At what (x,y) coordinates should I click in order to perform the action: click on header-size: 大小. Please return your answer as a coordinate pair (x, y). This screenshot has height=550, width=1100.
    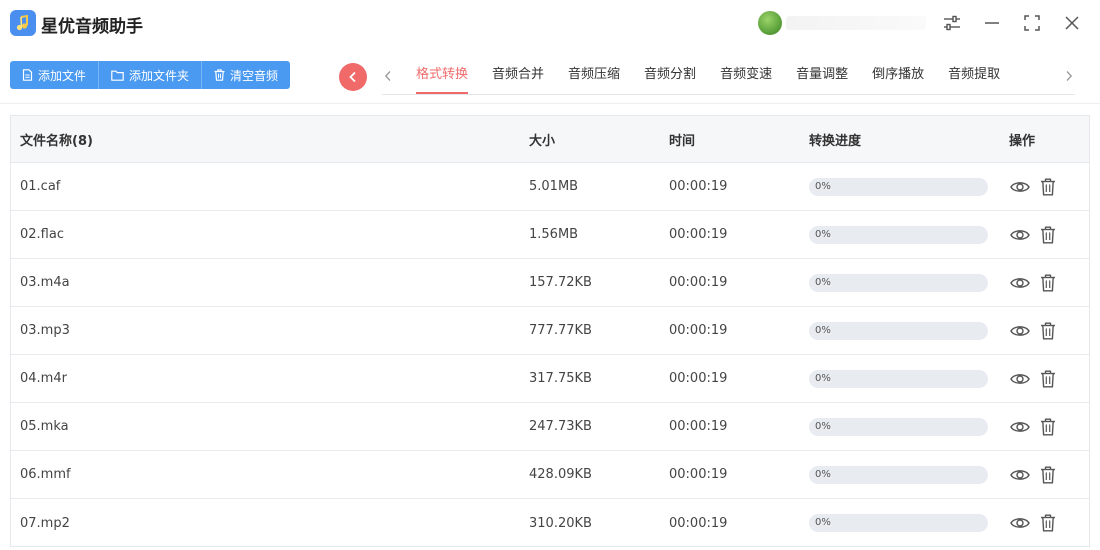
    Looking at the image, I should click on (542, 139).